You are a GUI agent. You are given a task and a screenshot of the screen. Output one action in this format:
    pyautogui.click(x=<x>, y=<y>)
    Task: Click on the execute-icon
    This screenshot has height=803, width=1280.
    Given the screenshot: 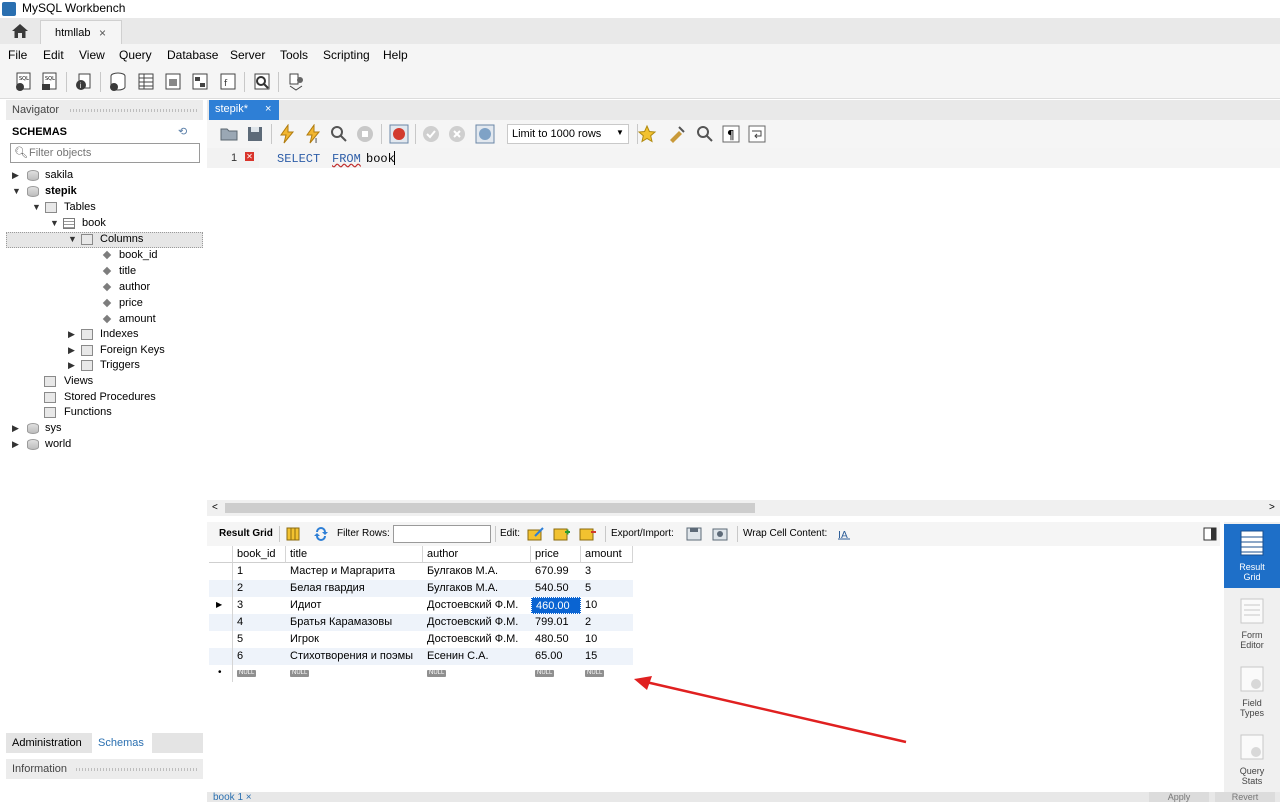 What is the action you would take?
    pyautogui.click(x=287, y=134)
    